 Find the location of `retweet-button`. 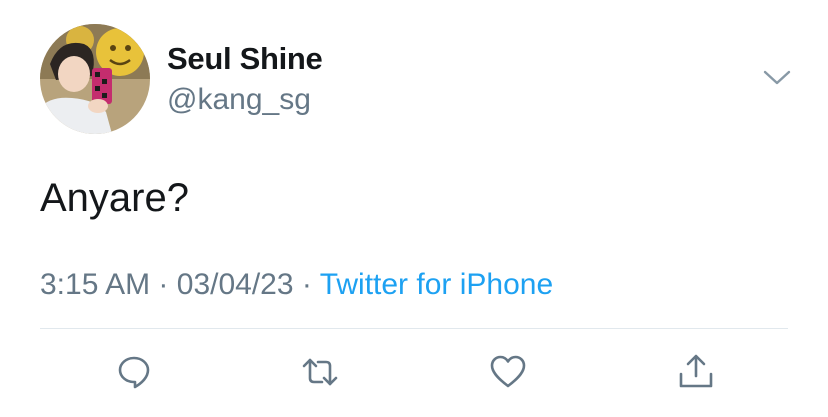

retweet-button is located at coordinates (320, 372).